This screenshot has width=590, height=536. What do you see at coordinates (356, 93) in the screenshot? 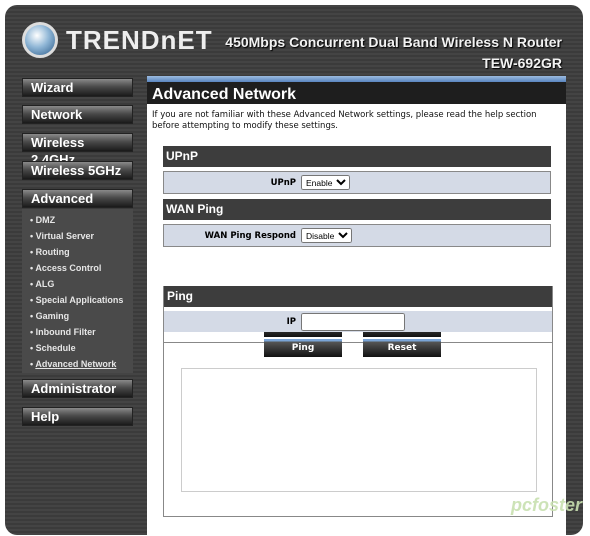
I see `page-title: Advanced Network` at bounding box center [356, 93].